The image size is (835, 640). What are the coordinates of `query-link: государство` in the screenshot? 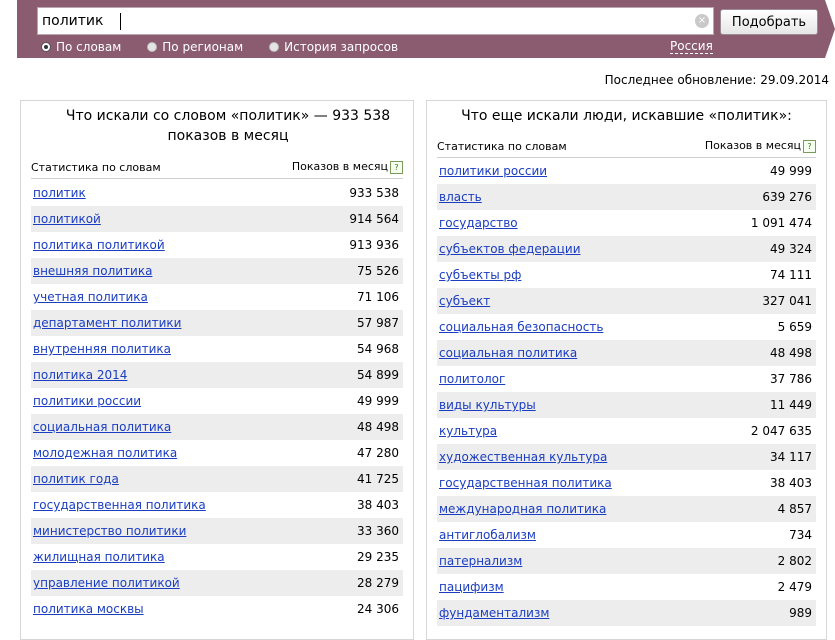 It's located at (478, 223).